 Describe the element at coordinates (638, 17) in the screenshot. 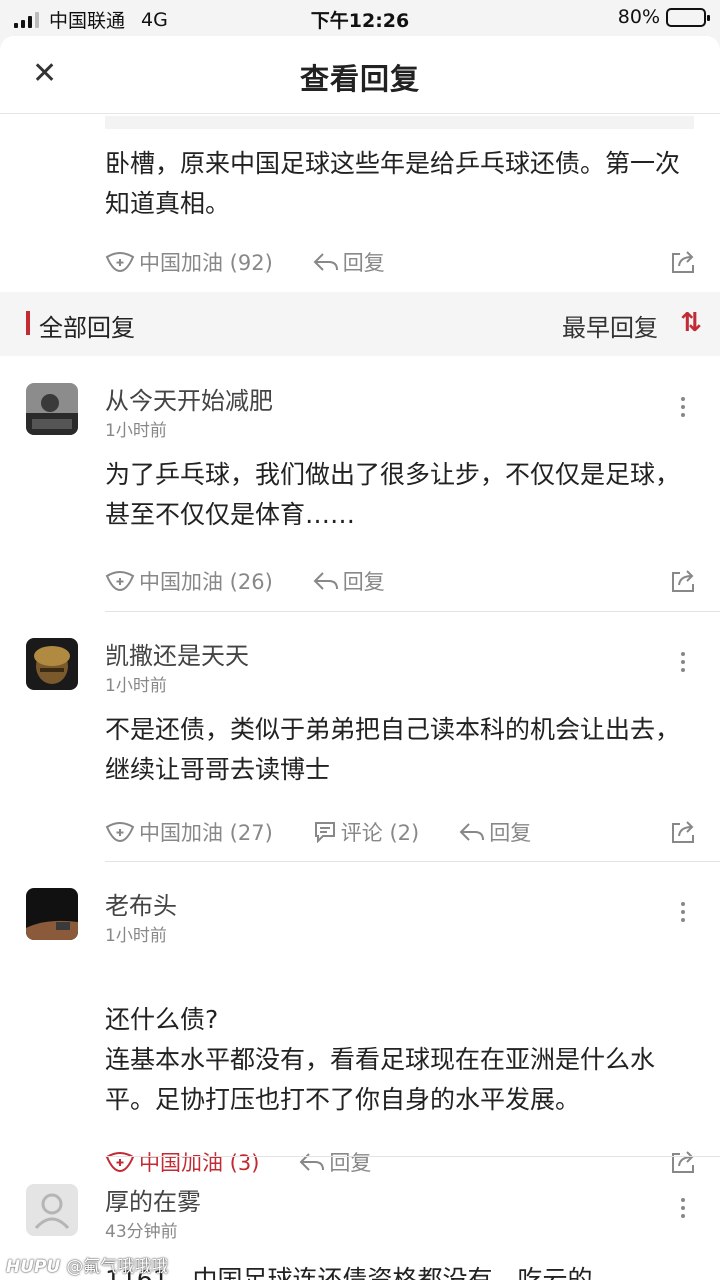

I see `battery-percent: 80%` at that location.